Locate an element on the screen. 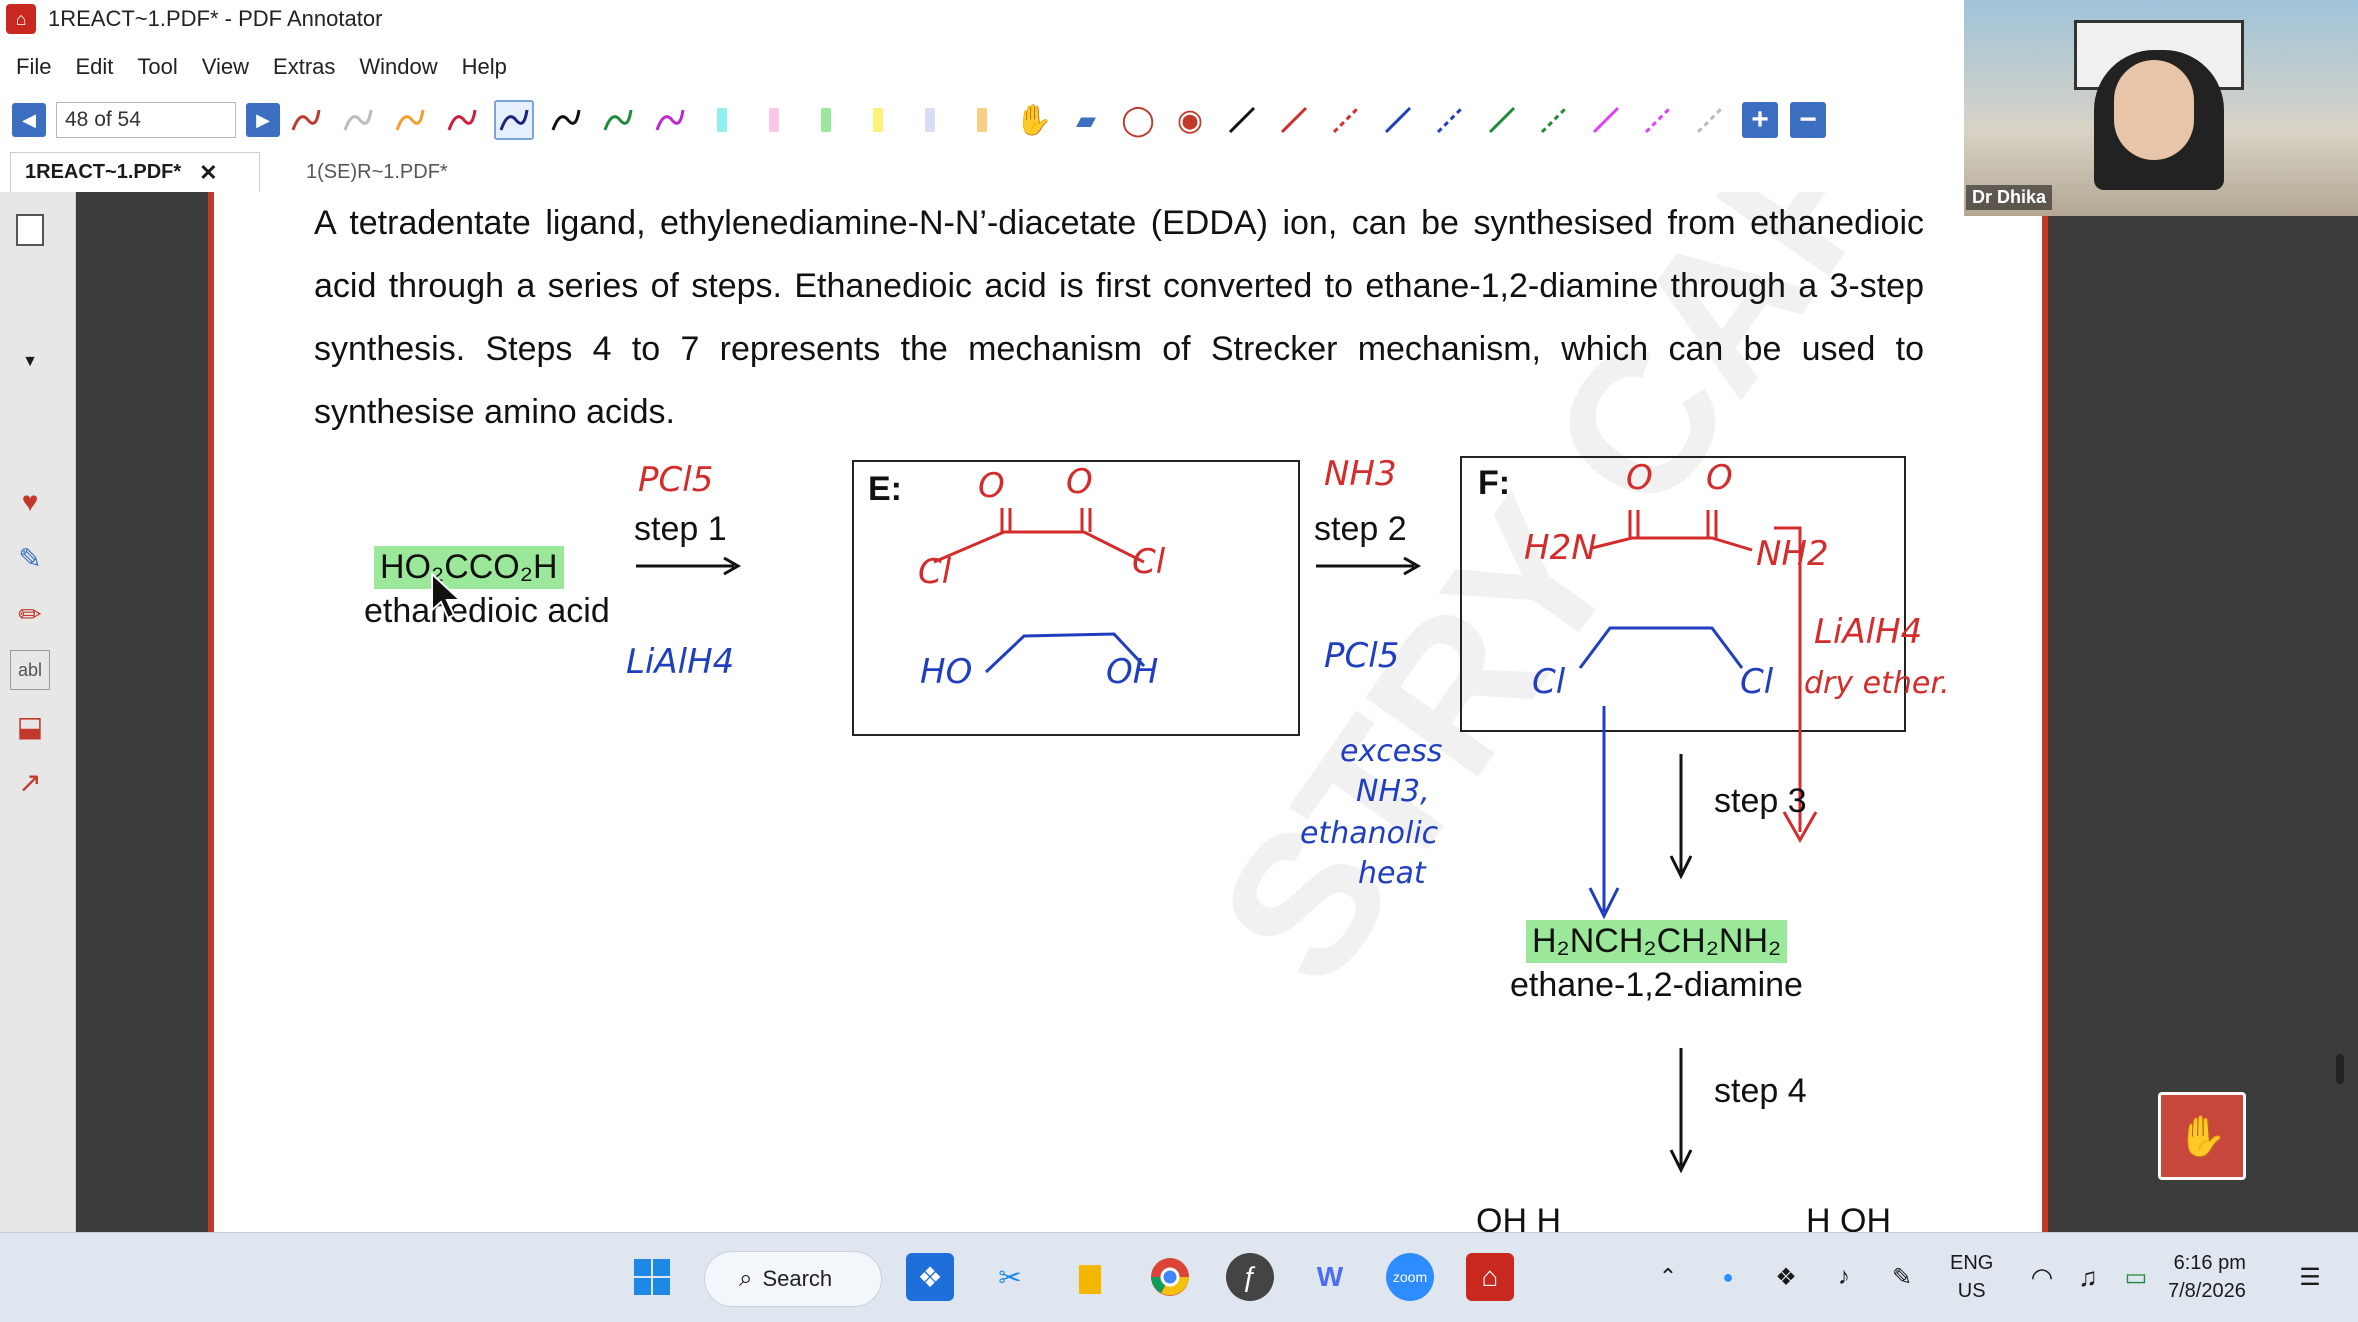 The height and width of the screenshot is (1322, 2358). menu-view: View is located at coordinates (225, 67).